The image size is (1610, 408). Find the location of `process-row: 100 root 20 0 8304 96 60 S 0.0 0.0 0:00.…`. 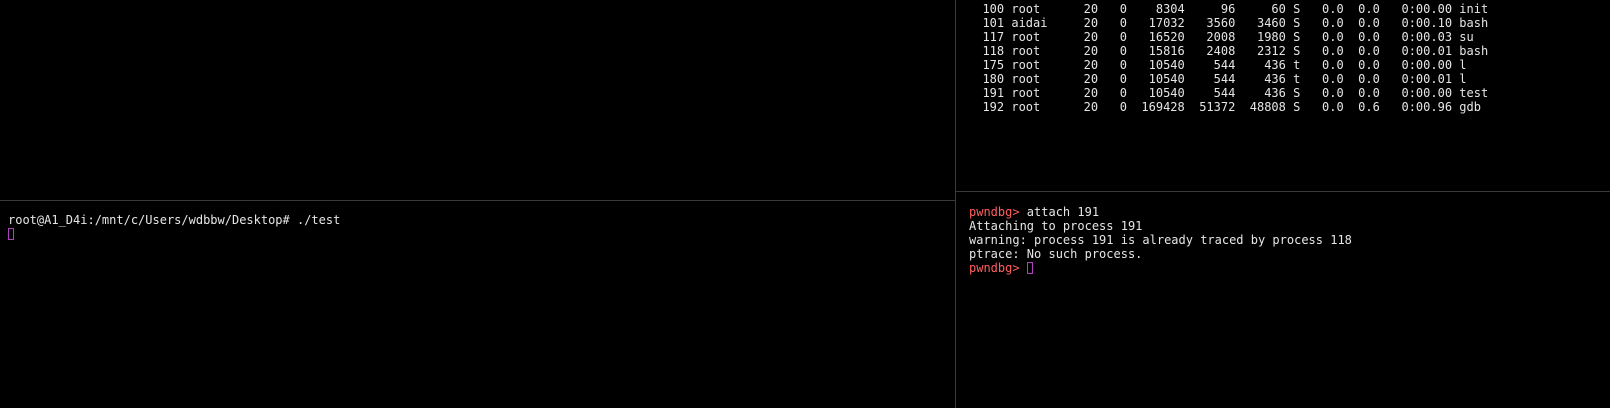

process-row: 100 root 20 0 8304 96 60 S 0.0 0.0 0:00.… is located at coordinates (1228, 9).